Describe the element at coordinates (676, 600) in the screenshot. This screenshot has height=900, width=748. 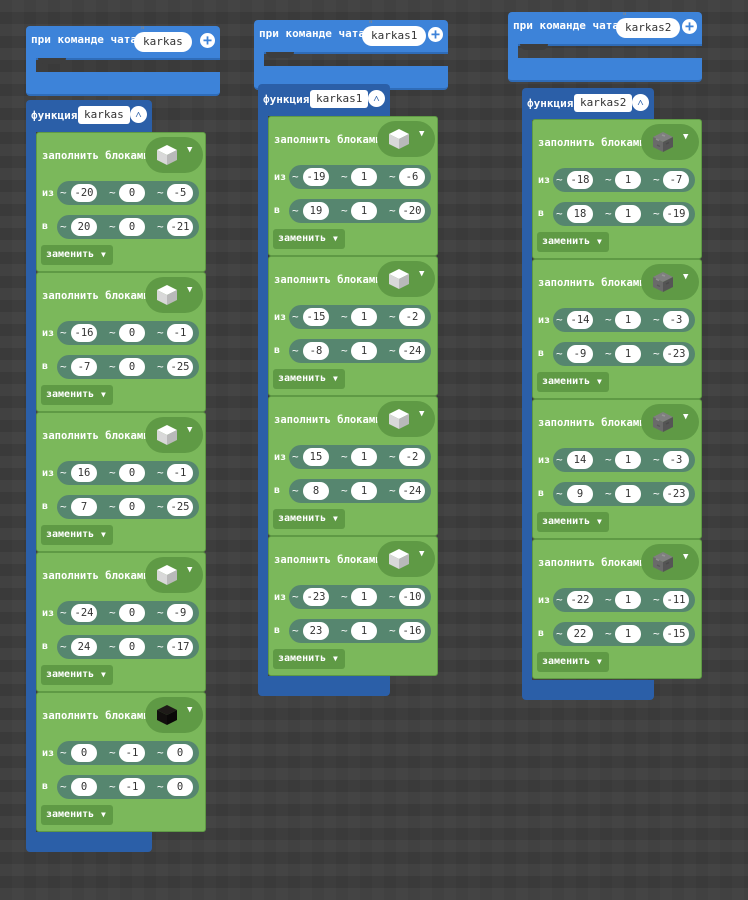
I see `coordinate-value: -11` at that location.